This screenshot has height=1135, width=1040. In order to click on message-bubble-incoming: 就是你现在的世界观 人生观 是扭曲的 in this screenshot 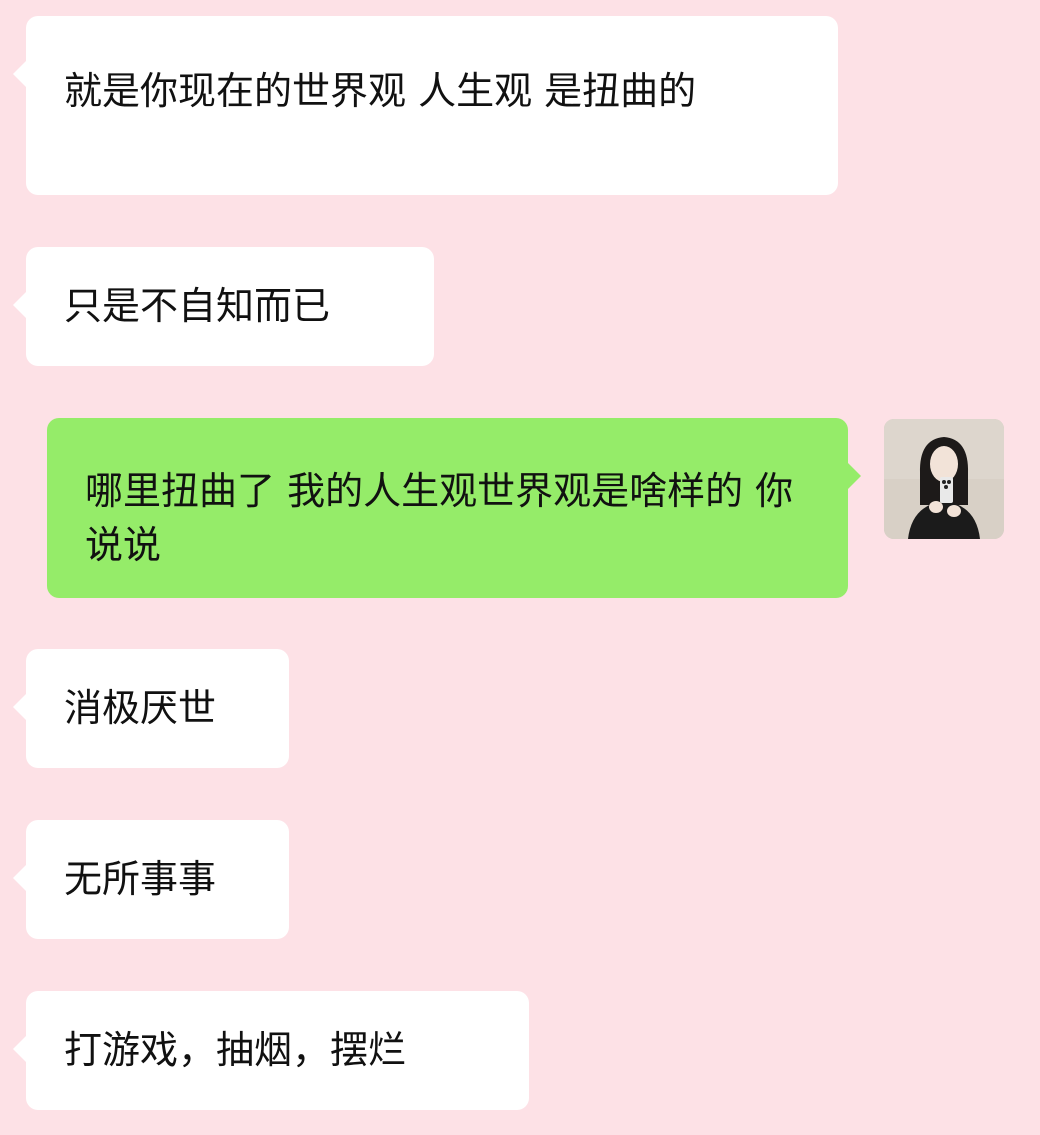, I will do `click(425, 105)`.